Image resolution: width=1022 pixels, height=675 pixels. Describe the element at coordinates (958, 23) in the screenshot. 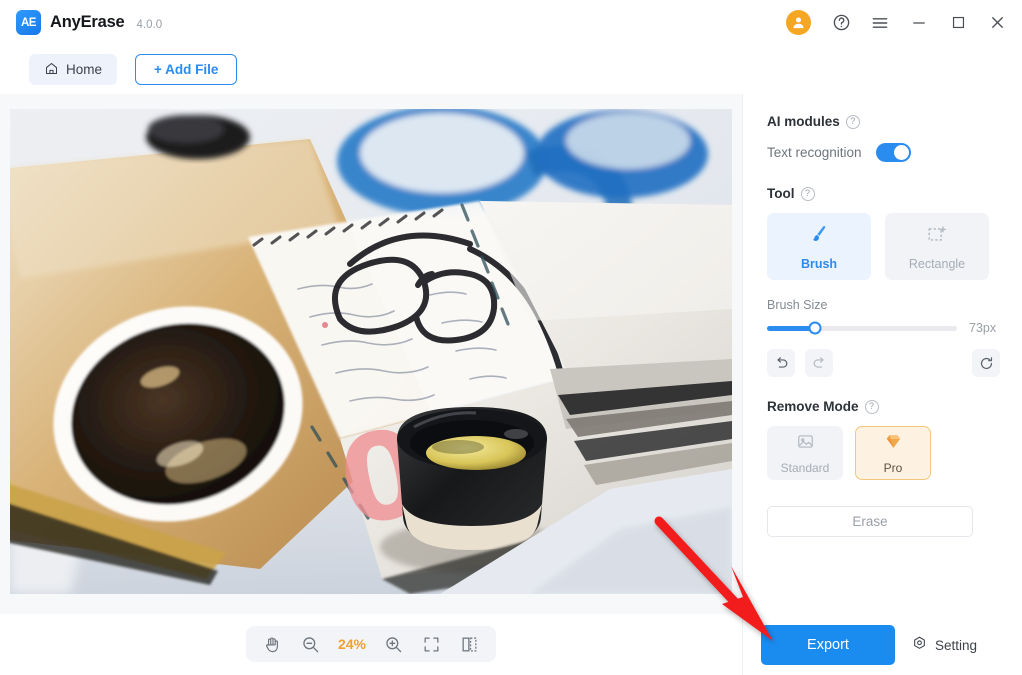

I see `maximize-icon` at that location.